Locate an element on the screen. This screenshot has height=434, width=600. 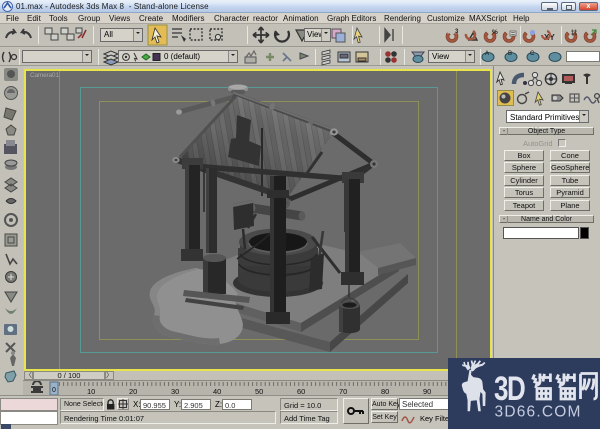
svg-text: 3 is located at coordinates (457, 32).